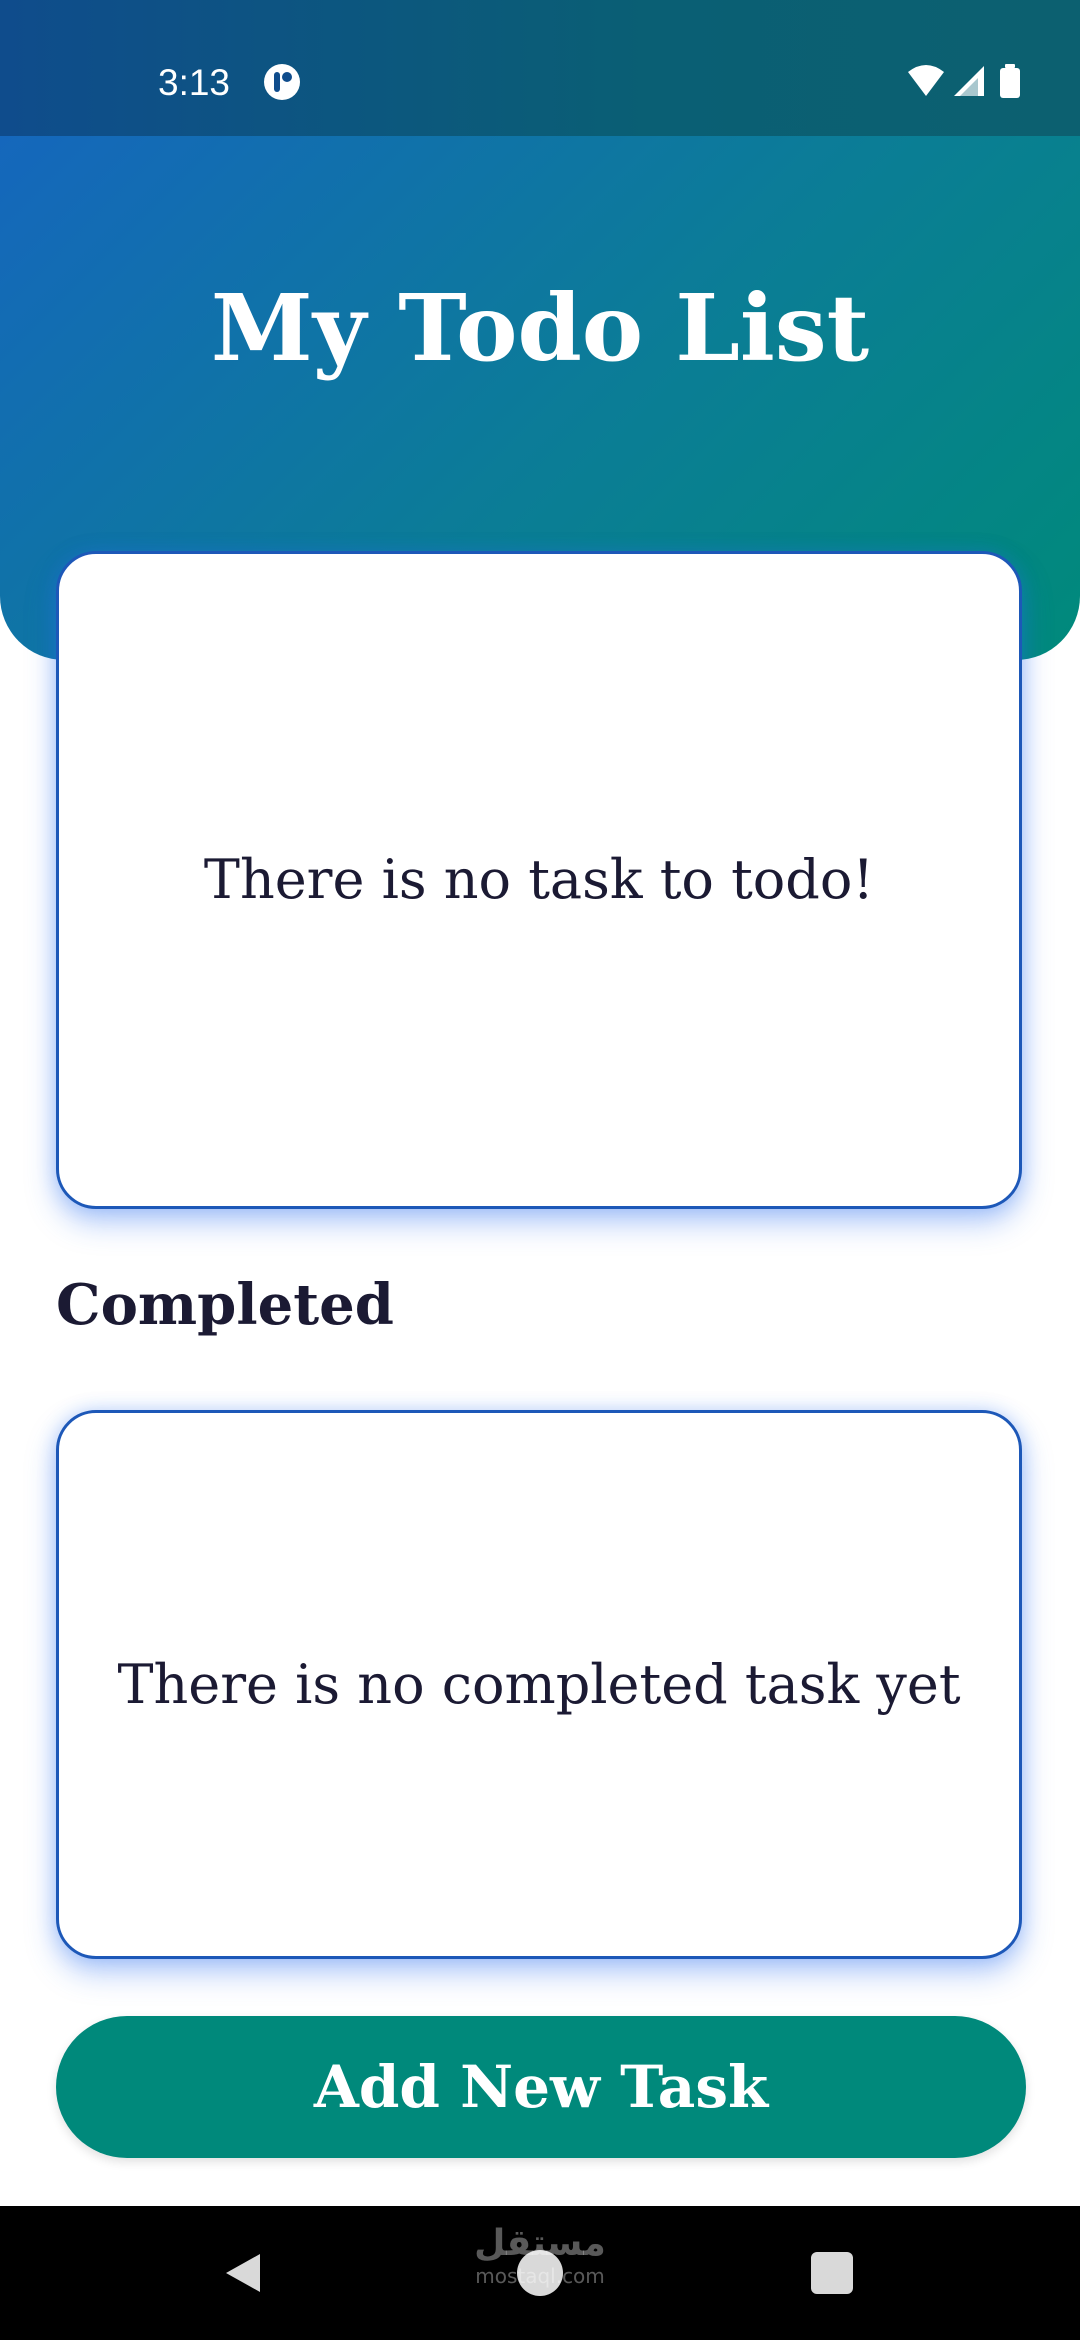  I want to click on completed-section-title: Completed, so click(225, 1305).